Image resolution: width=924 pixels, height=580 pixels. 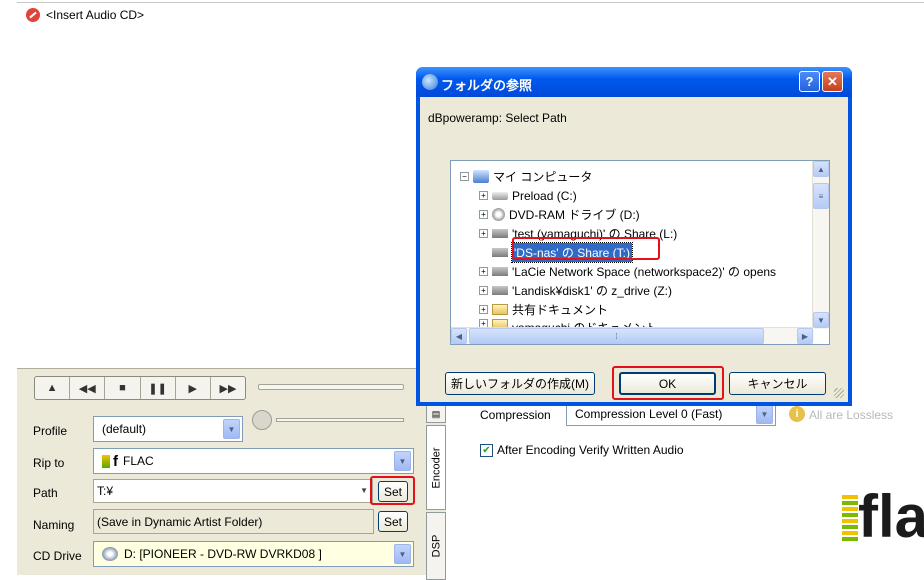 What do you see at coordinates (158, 388) in the screenshot?
I see `pause-button: ❚❚` at bounding box center [158, 388].